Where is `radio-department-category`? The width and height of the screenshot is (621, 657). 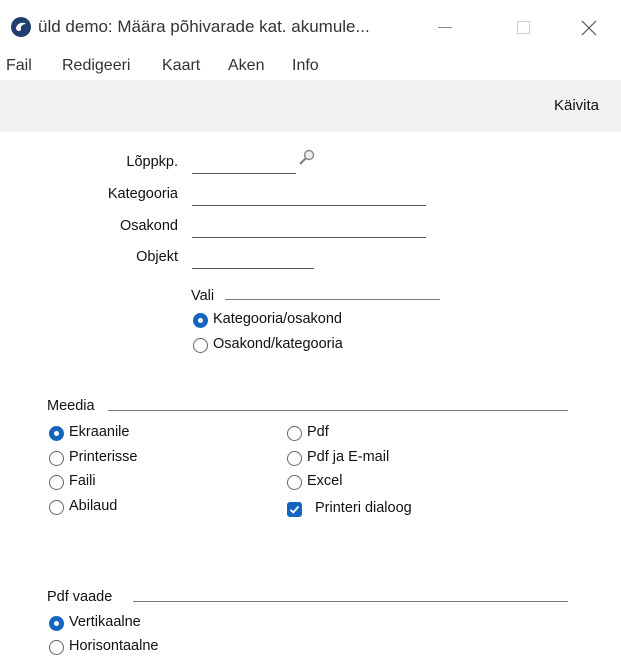
radio-department-category is located at coordinates (200, 345).